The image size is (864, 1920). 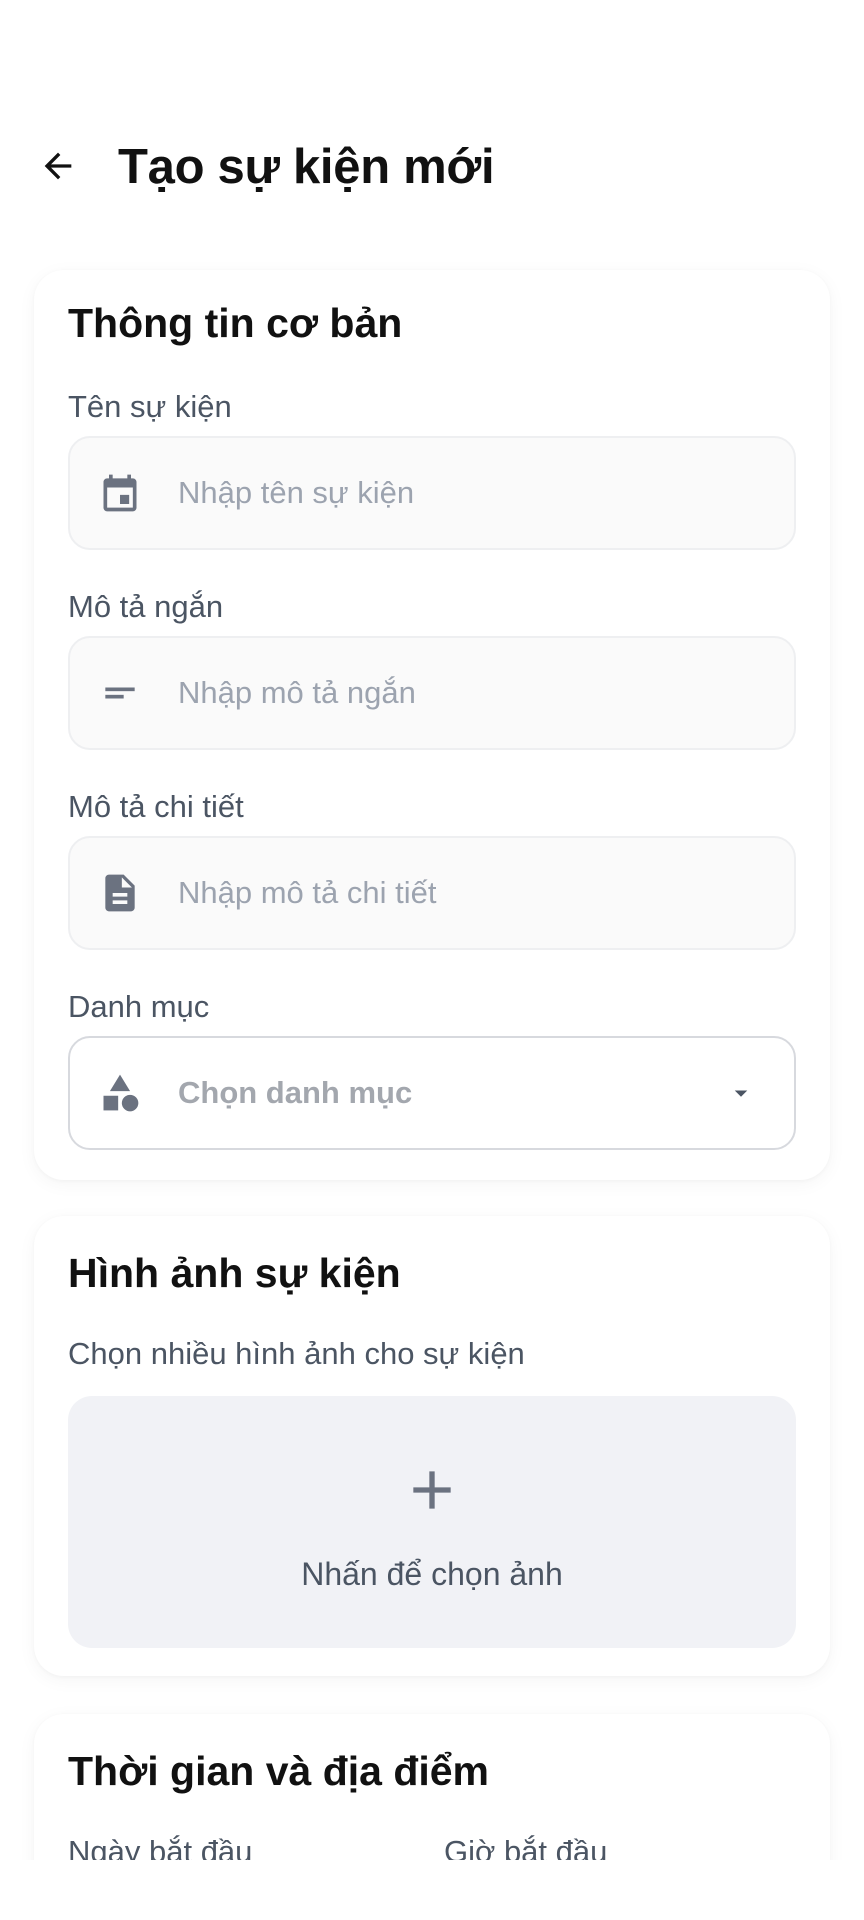 What do you see at coordinates (279, 1771) in the screenshot?
I see `time-location-section-title: Thời gian và địa điểm` at bounding box center [279, 1771].